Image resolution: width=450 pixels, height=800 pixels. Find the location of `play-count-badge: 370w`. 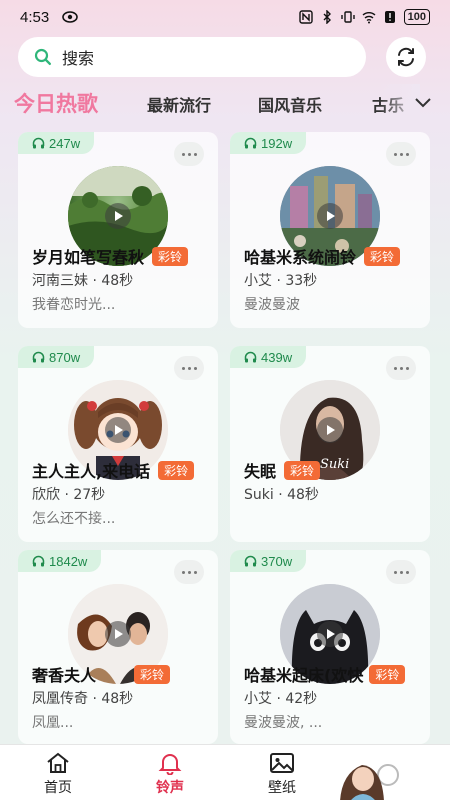

play-count-badge: 370w is located at coordinates (268, 561).